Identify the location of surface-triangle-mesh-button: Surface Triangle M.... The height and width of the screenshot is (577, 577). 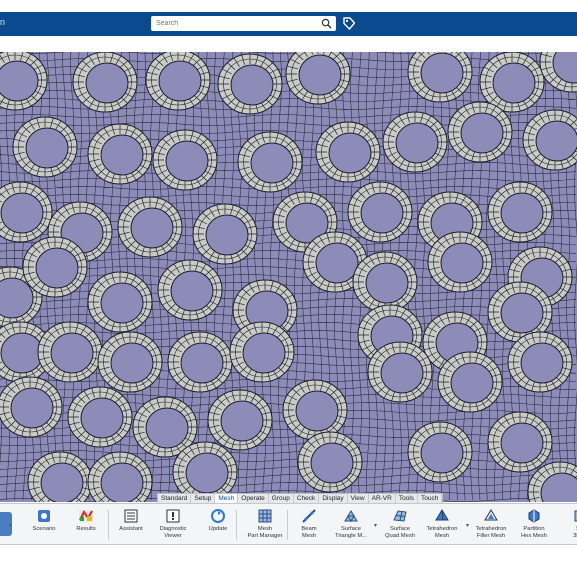
(351, 525).